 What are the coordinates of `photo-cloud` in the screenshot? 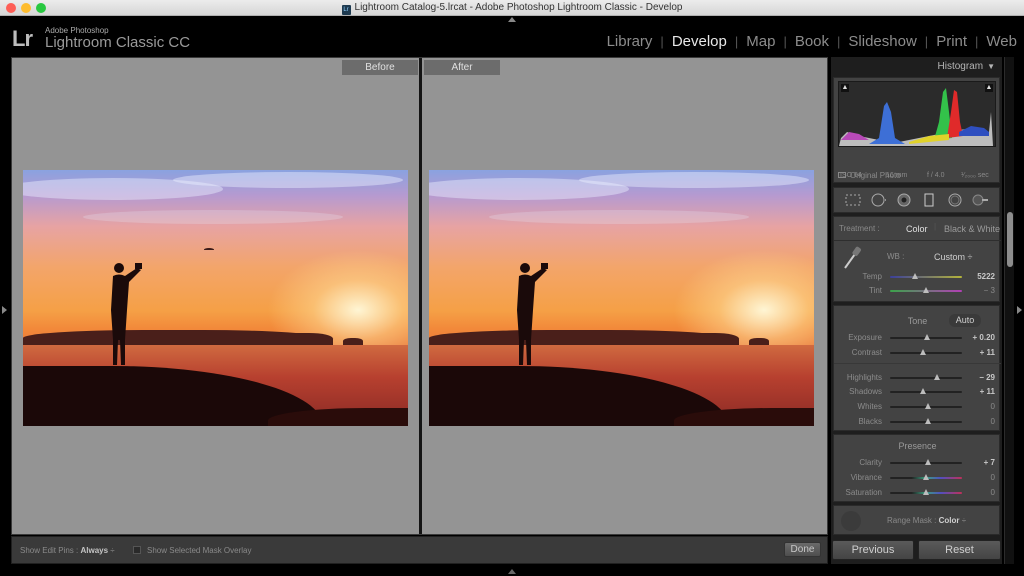 It's located at (213, 217).